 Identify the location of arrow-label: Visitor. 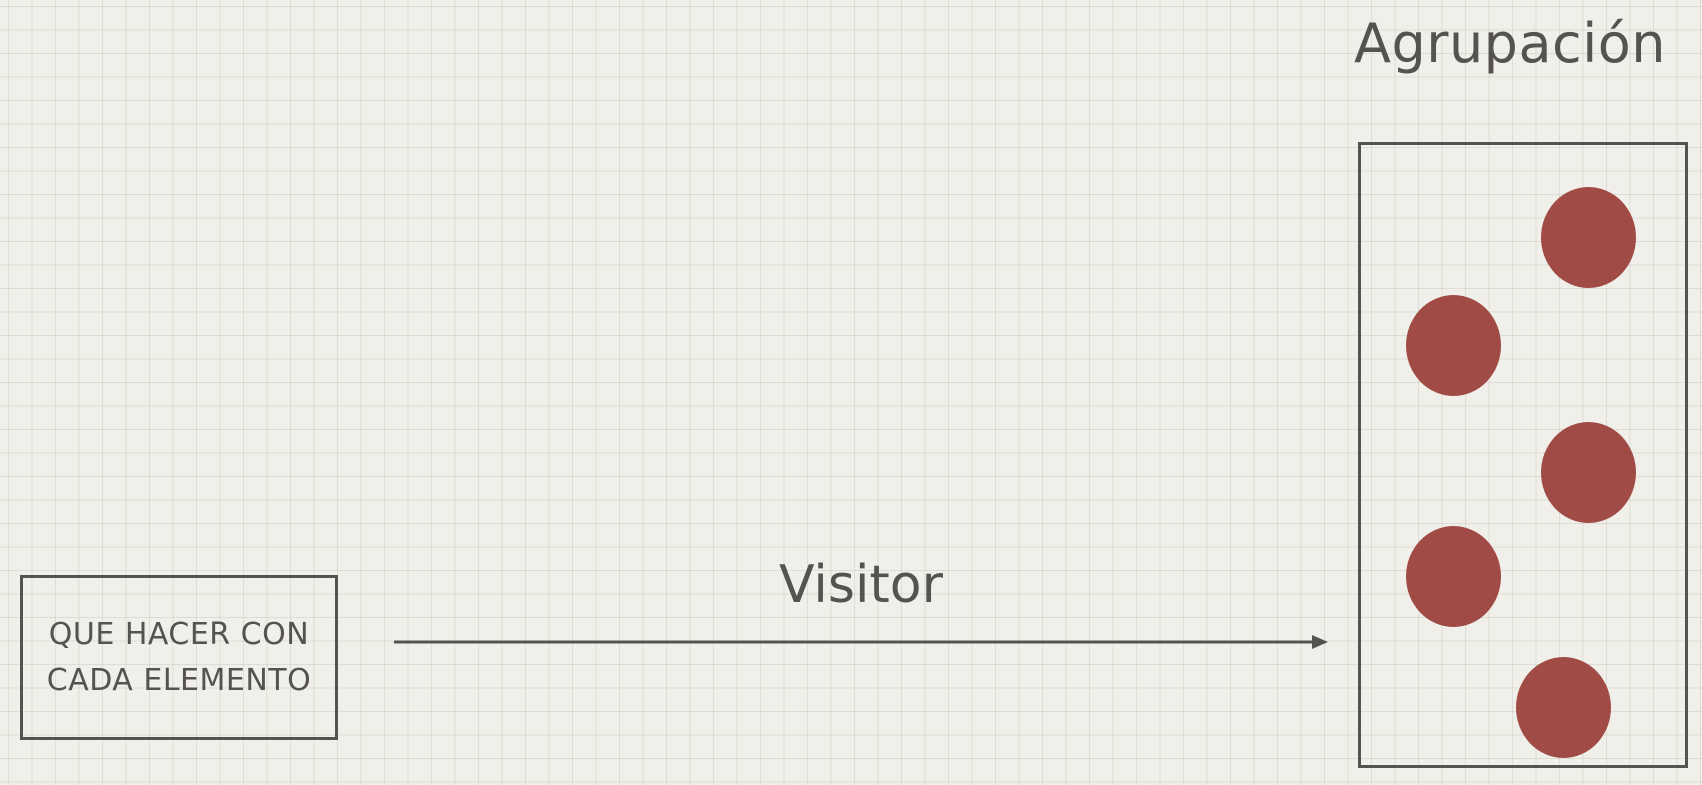
(861, 585).